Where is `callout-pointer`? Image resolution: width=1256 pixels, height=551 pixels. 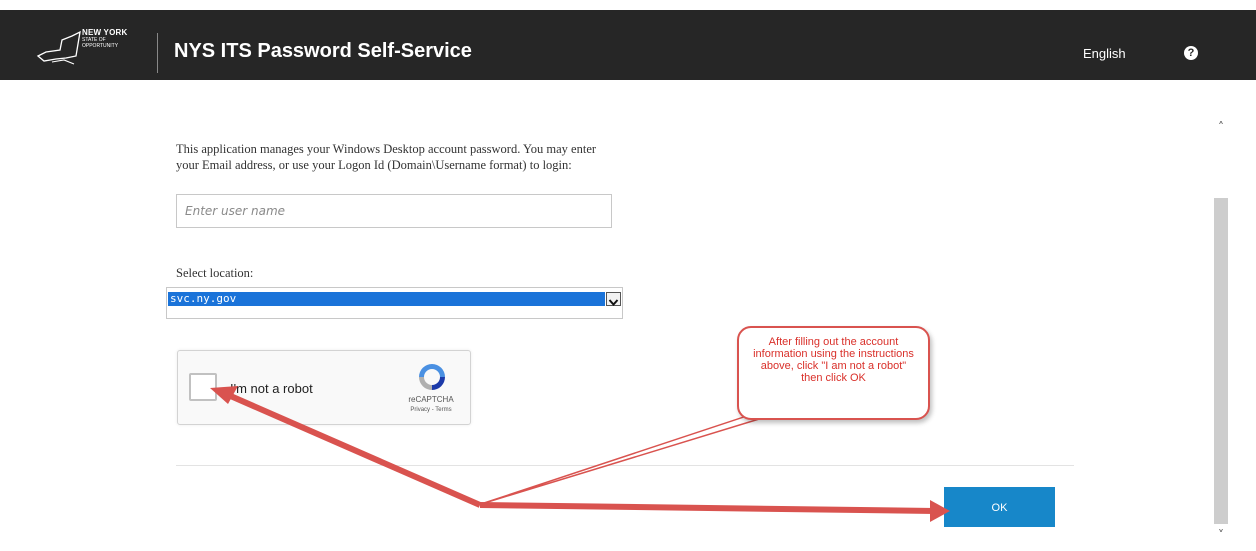 callout-pointer is located at coordinates (641, 455).